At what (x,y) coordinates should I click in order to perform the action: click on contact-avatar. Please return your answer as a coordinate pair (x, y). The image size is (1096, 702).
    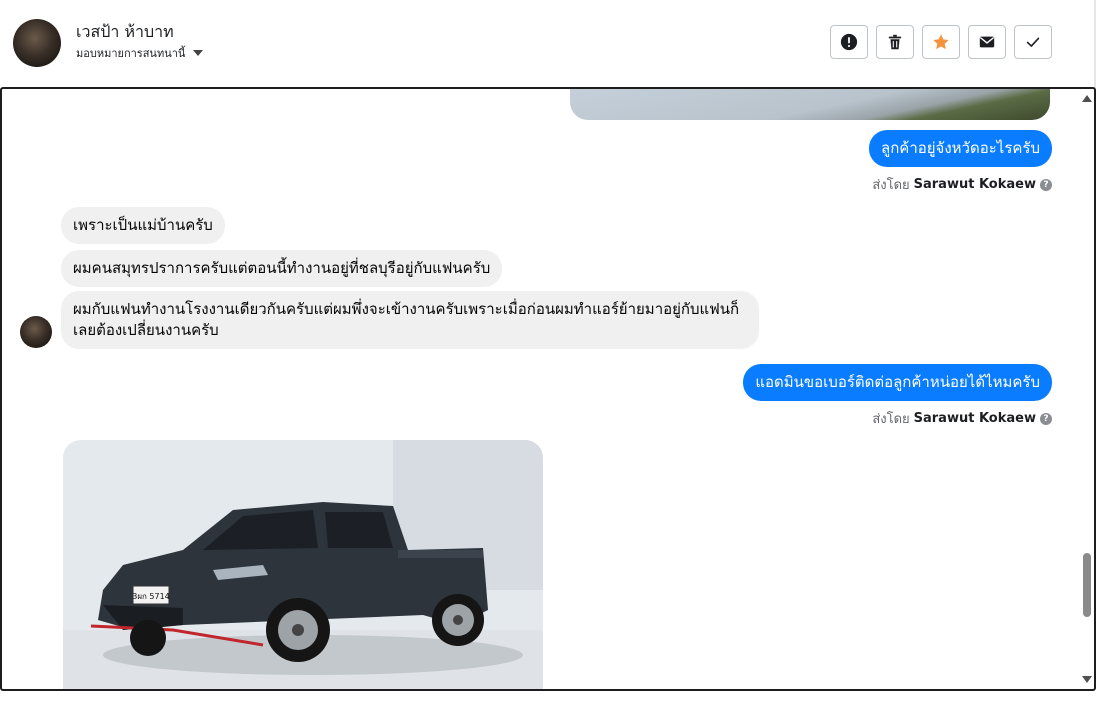
    Looking at the image, I should click on (37, 43).